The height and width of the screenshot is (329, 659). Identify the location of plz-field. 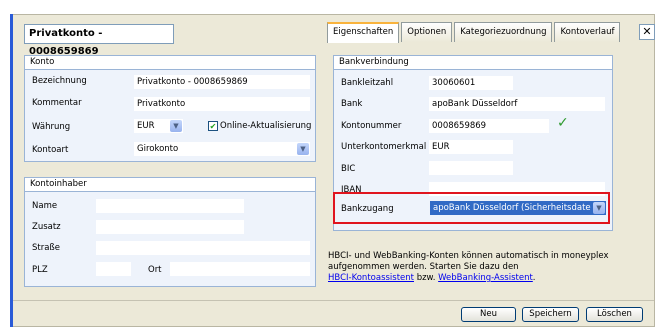
(113, 269).